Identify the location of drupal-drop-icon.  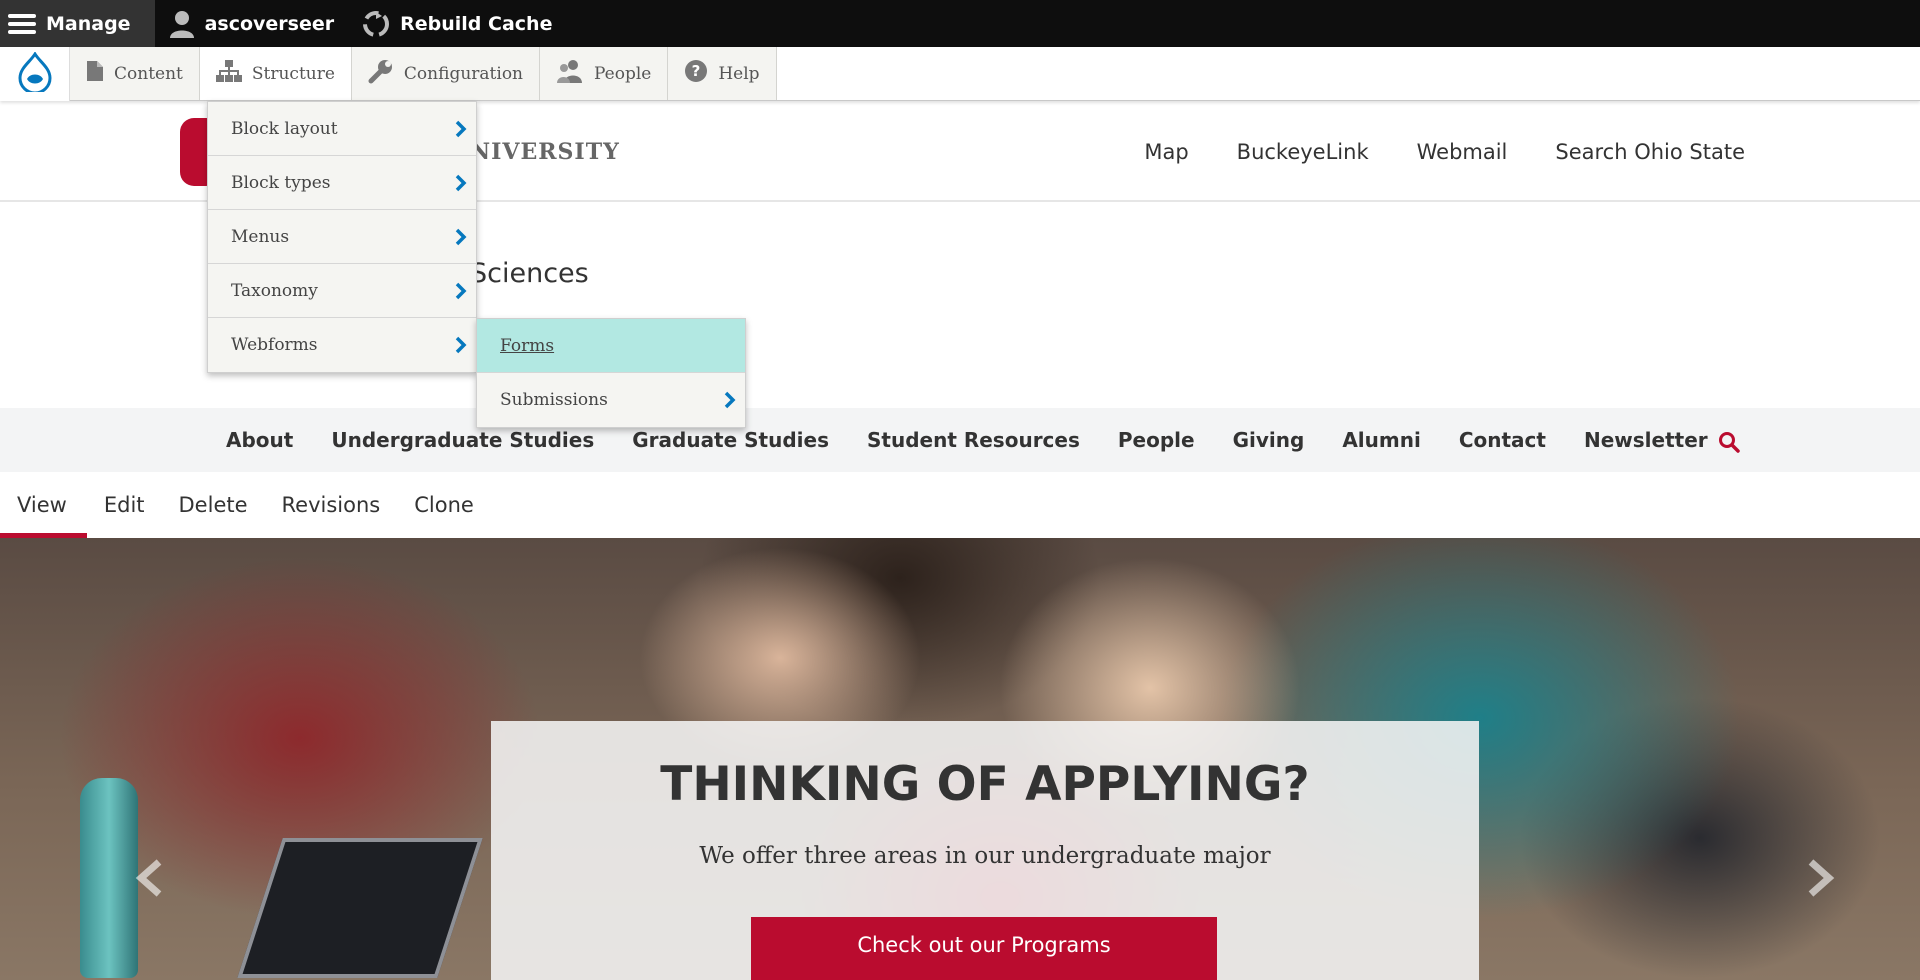
(34, 73).